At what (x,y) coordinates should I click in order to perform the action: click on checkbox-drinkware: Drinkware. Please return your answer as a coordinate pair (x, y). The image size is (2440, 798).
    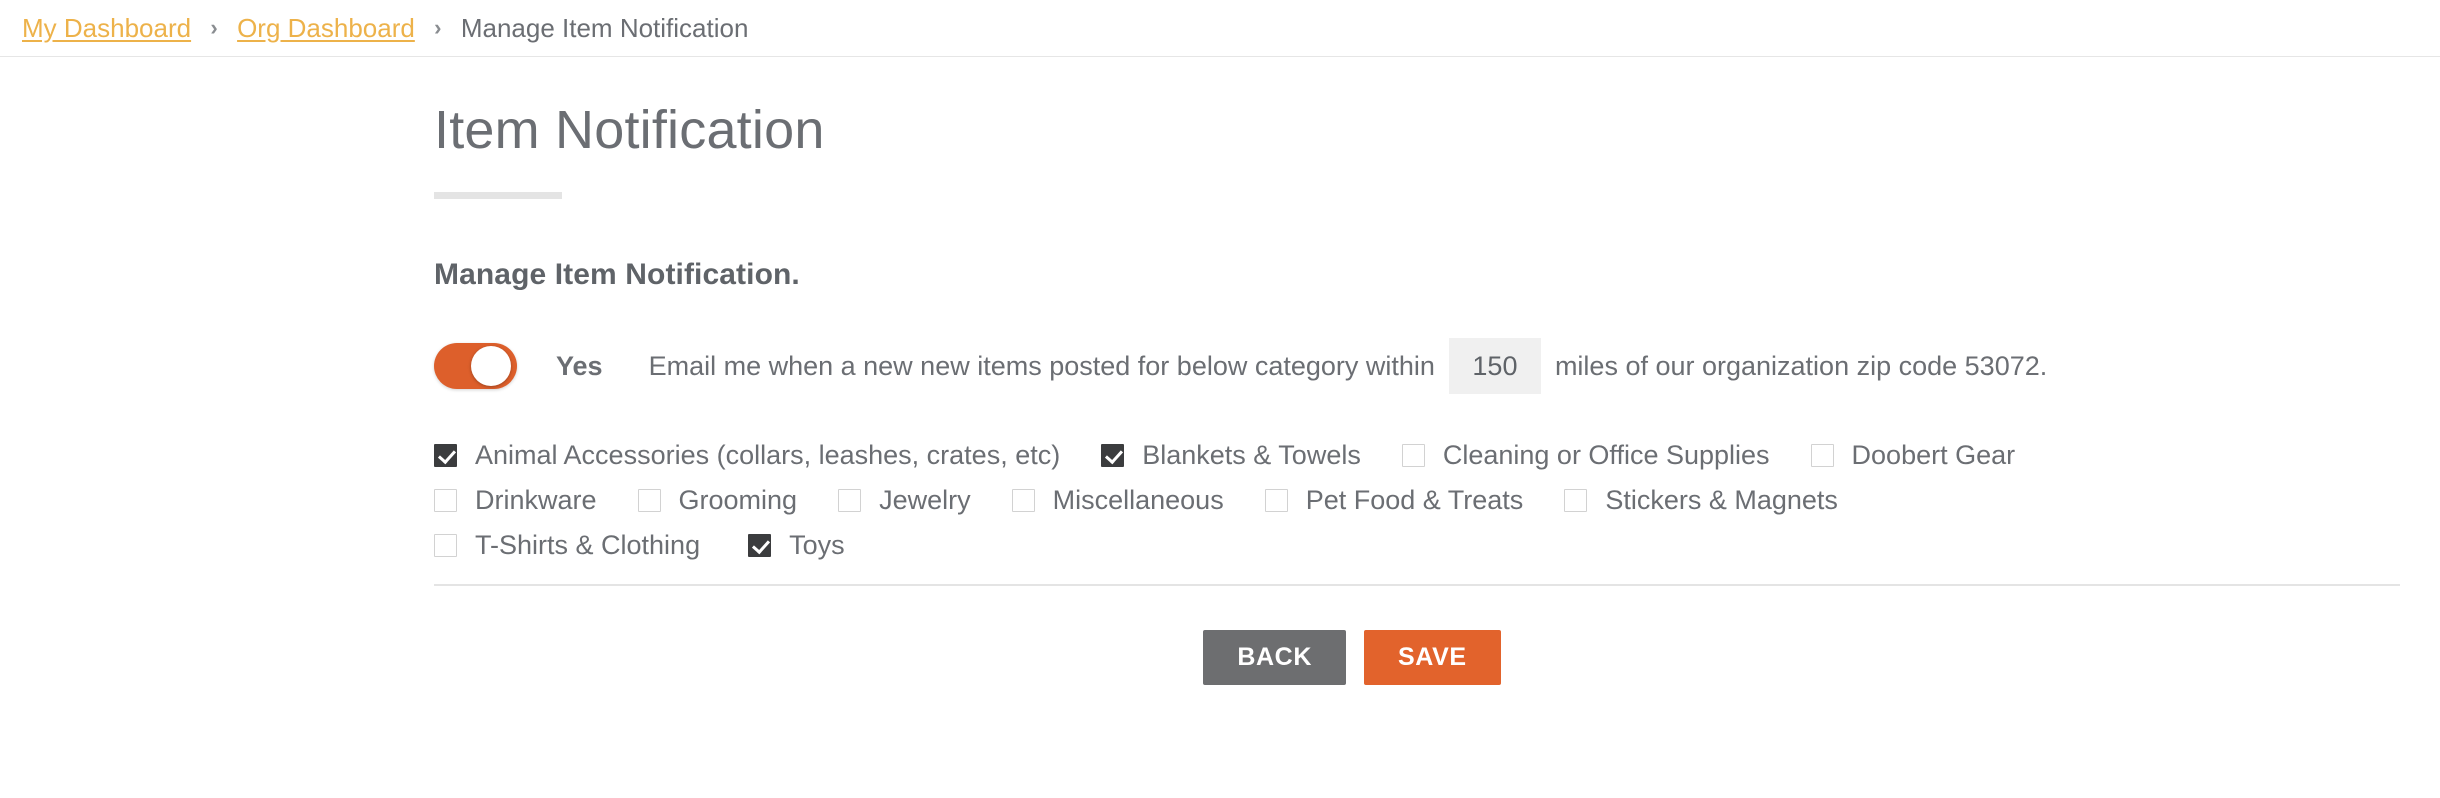
    Looking at the image, I should click on (515, 500).